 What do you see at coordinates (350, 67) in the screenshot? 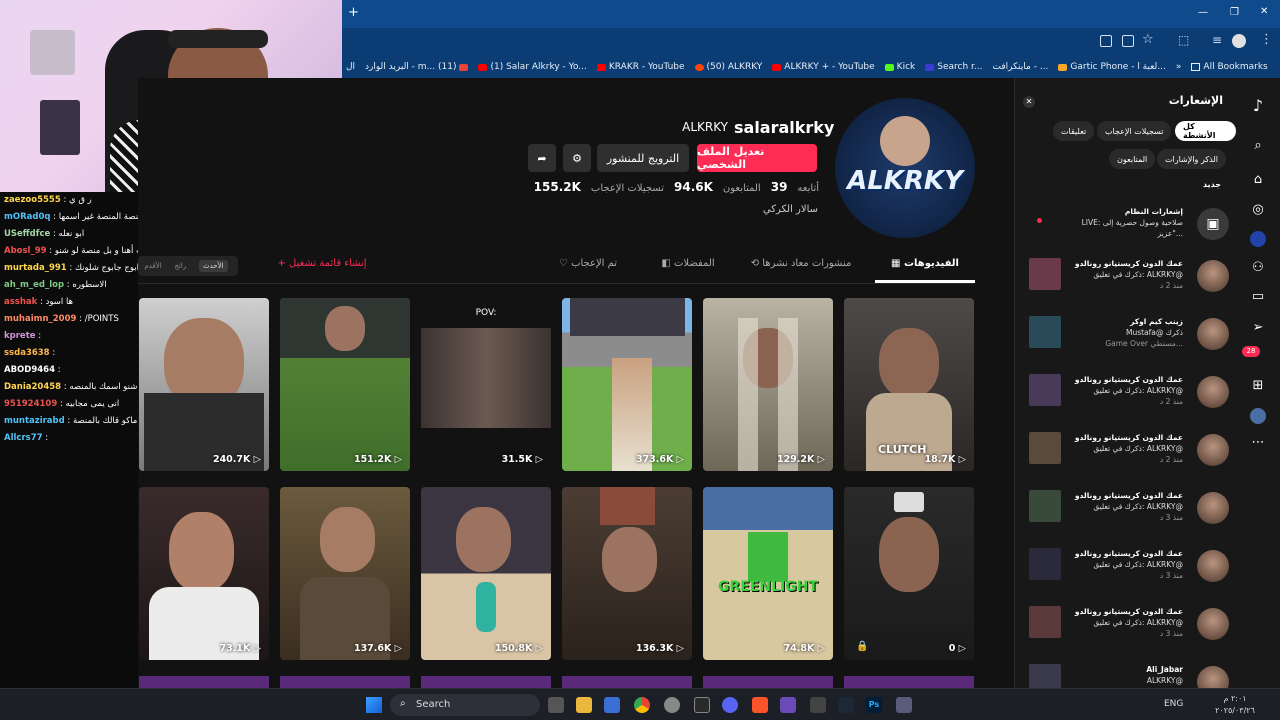
I see `bookmark-item: ال` at bounding box center [350, 67].